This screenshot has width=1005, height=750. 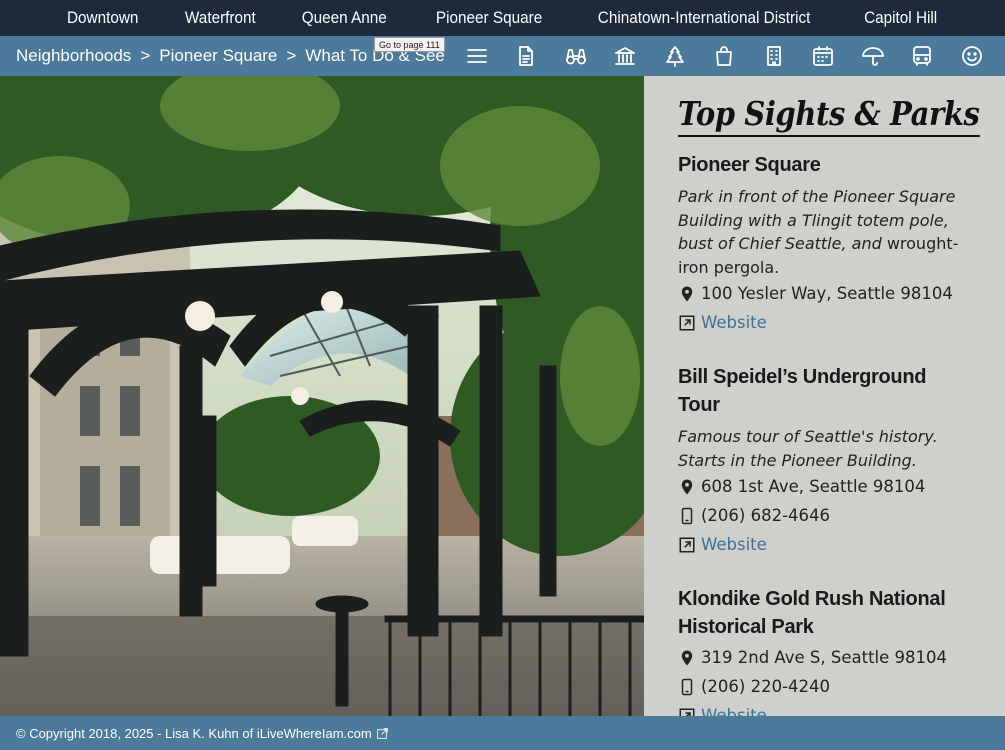 What do you see at coordinates (873, 56) in the screenshot?
I see `umbrella-icon` at bounding box center [873, 56].